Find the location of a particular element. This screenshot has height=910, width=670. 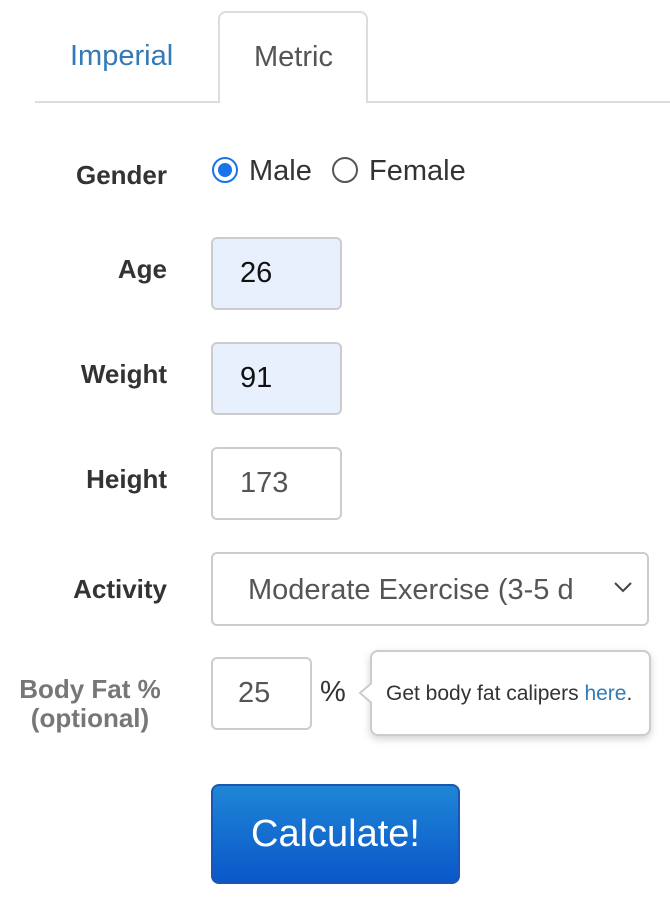

weight-input: 91 is located at coordinates (276, 378).